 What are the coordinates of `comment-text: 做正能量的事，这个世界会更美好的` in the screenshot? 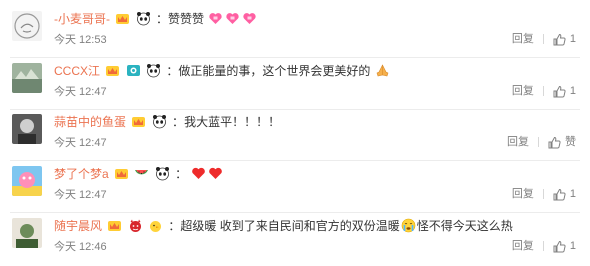 It's located at (274, 71).